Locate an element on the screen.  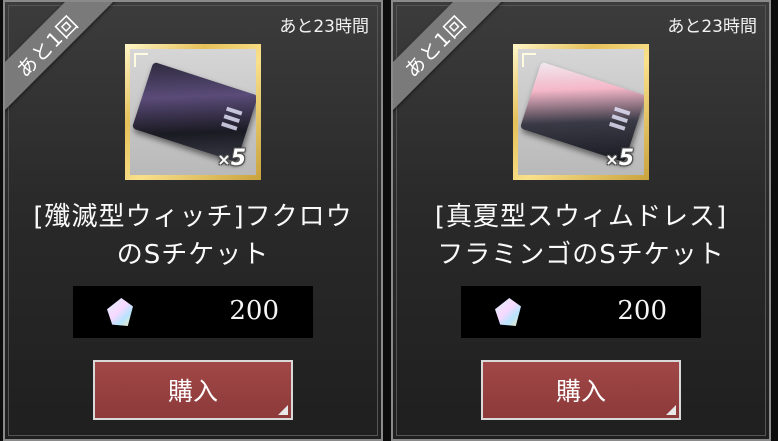
item-name: [殲滅型ウィッチ]フクロウ のSチケット is located at coordinates (193, 236).